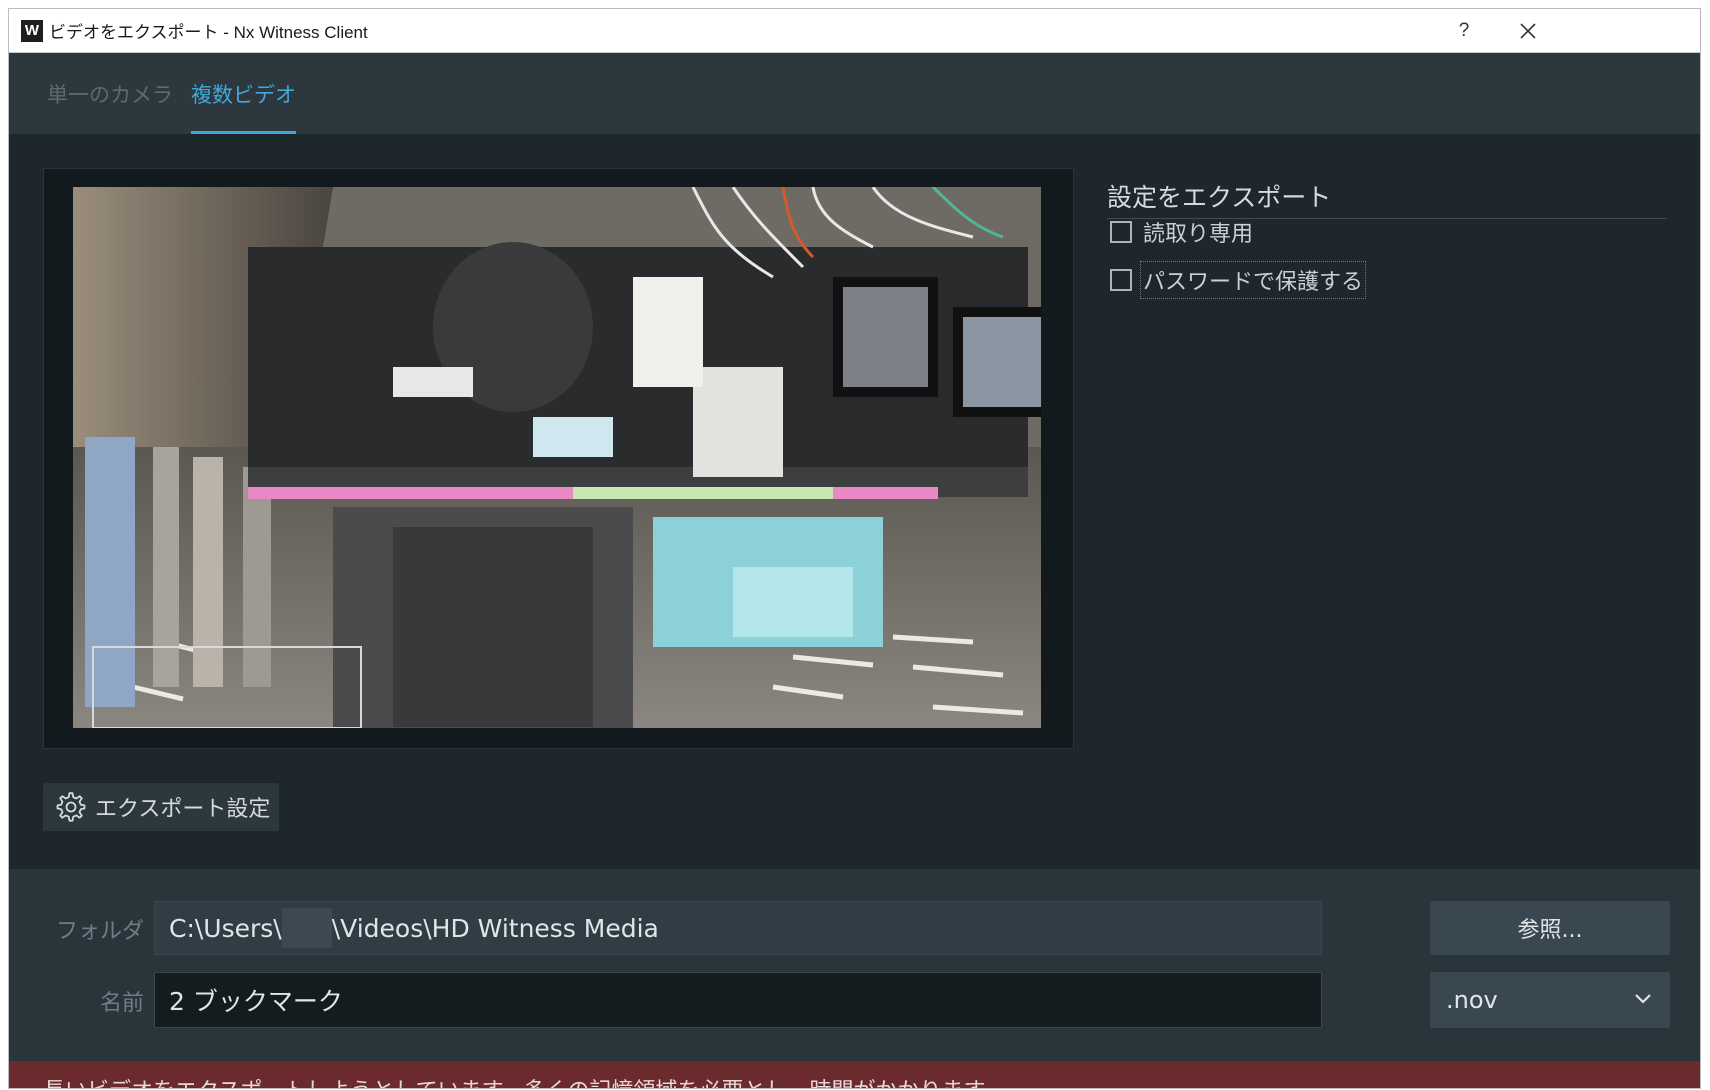 The height and width of the screenshot is (1090, 1710). Describe the element at coordinates (854, 31) in the screenshot. I see `title-bar: W ビデオをエクスポート - Nx Witness Client ?` at that location.